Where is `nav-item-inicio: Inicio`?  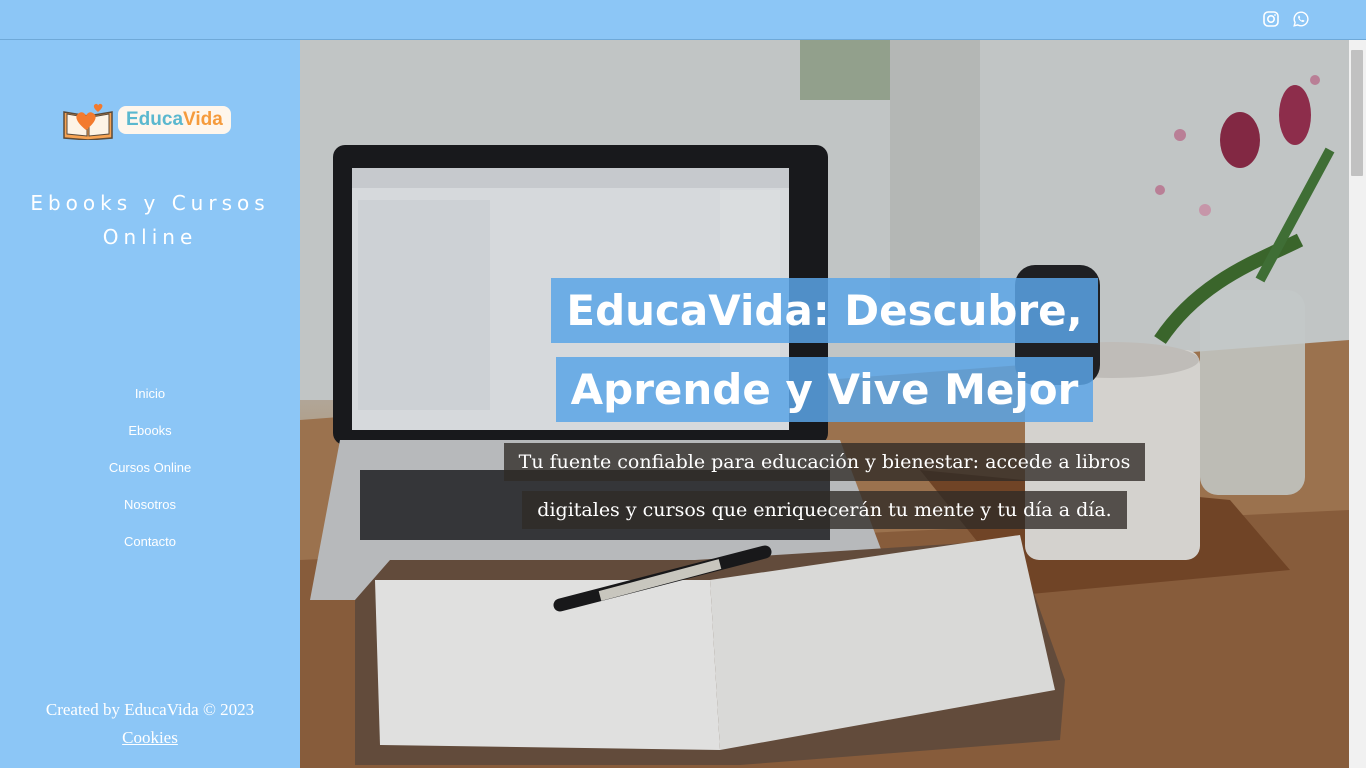 nav-item-inicio: Inicio is located at coordinates (150, 402).